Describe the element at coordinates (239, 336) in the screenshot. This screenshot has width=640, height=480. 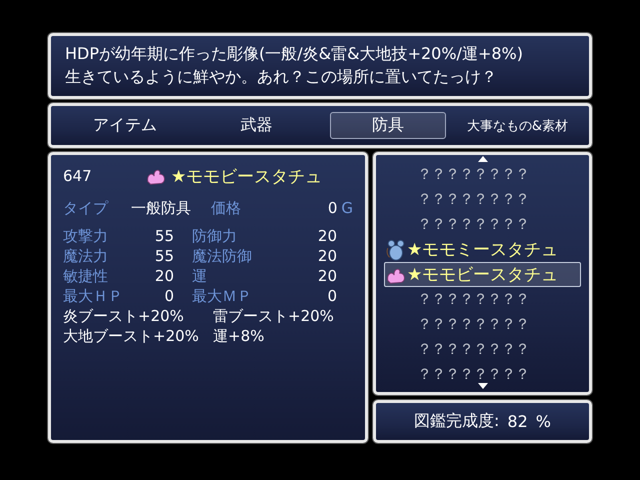
I see `effect-text: 運+8%` at that location.